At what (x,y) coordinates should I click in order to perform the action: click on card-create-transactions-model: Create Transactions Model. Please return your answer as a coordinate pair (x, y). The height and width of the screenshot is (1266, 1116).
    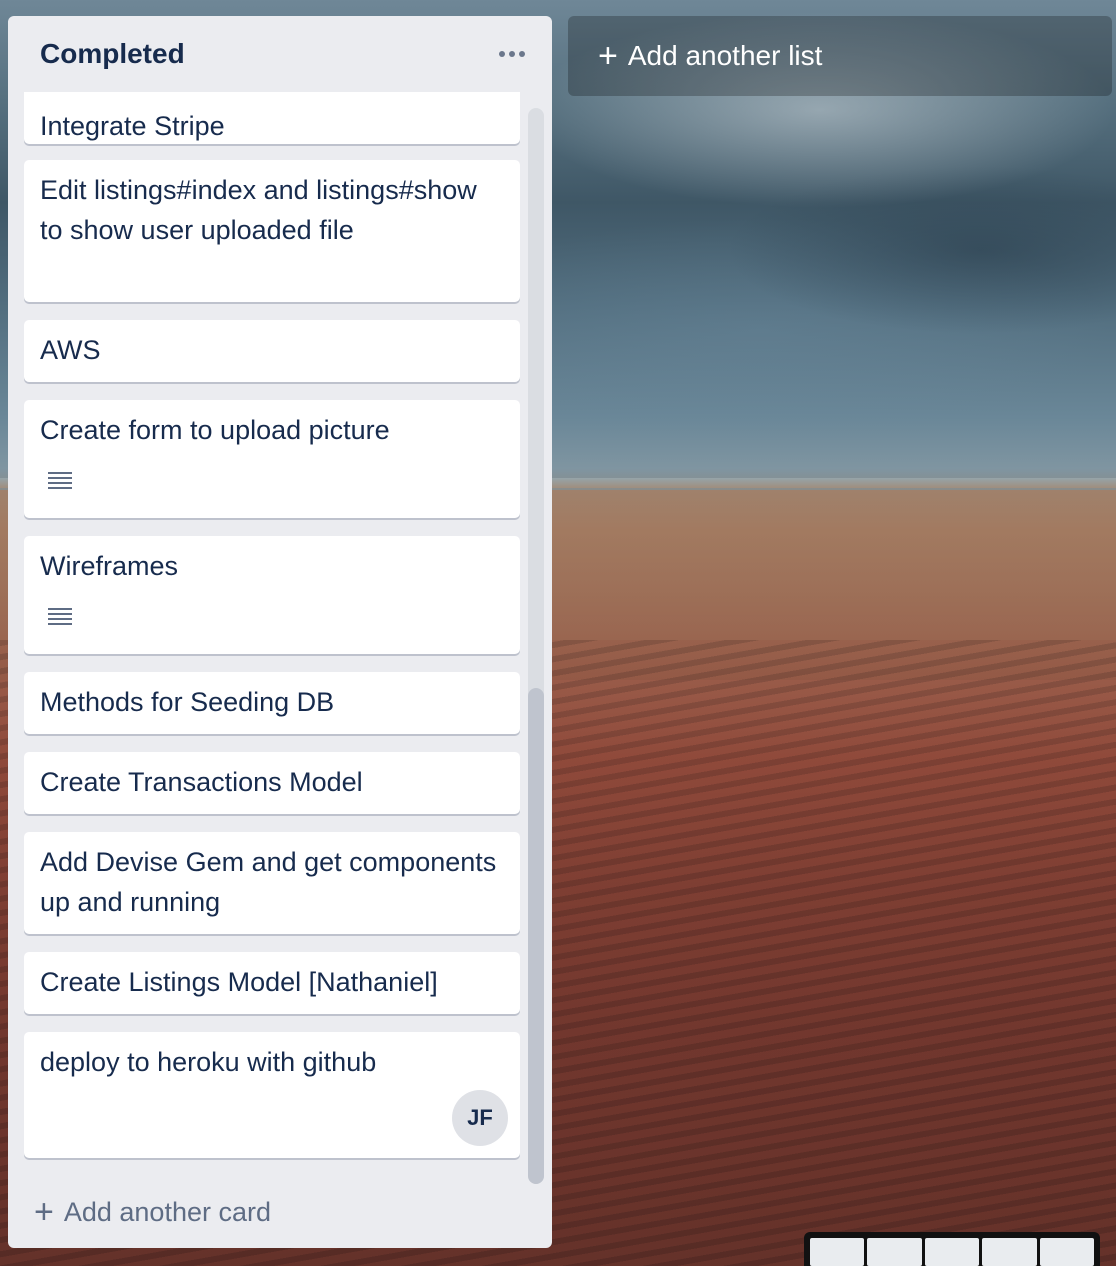
    Looking at the image, I should click on (272, 783).